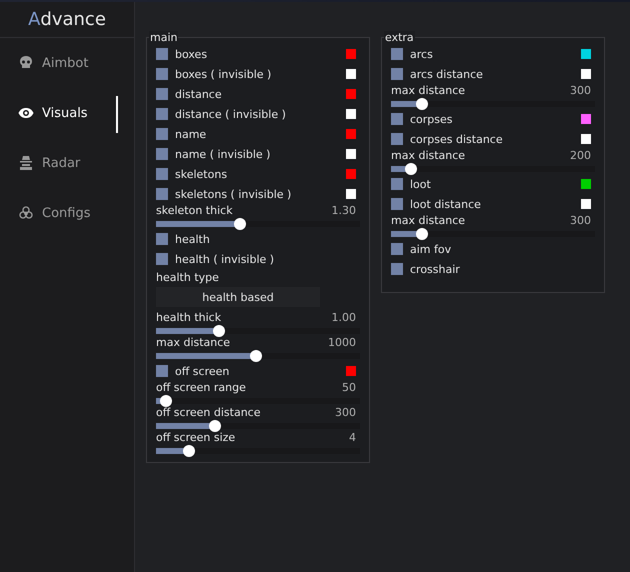  I want to click on checkbox-label: skeletons ( invisible ), so click(233, 194).